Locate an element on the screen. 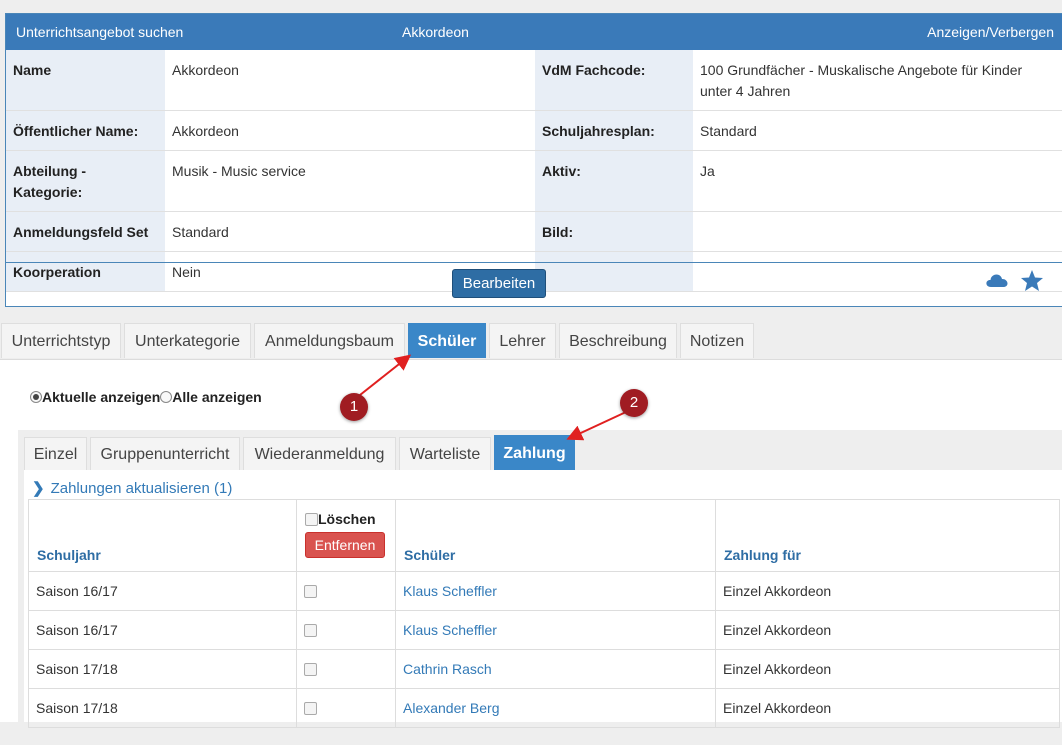 The width and height of the screenshot is (1062, 745). column-header-year: Schuljahr is located at coordinates (162, 535).